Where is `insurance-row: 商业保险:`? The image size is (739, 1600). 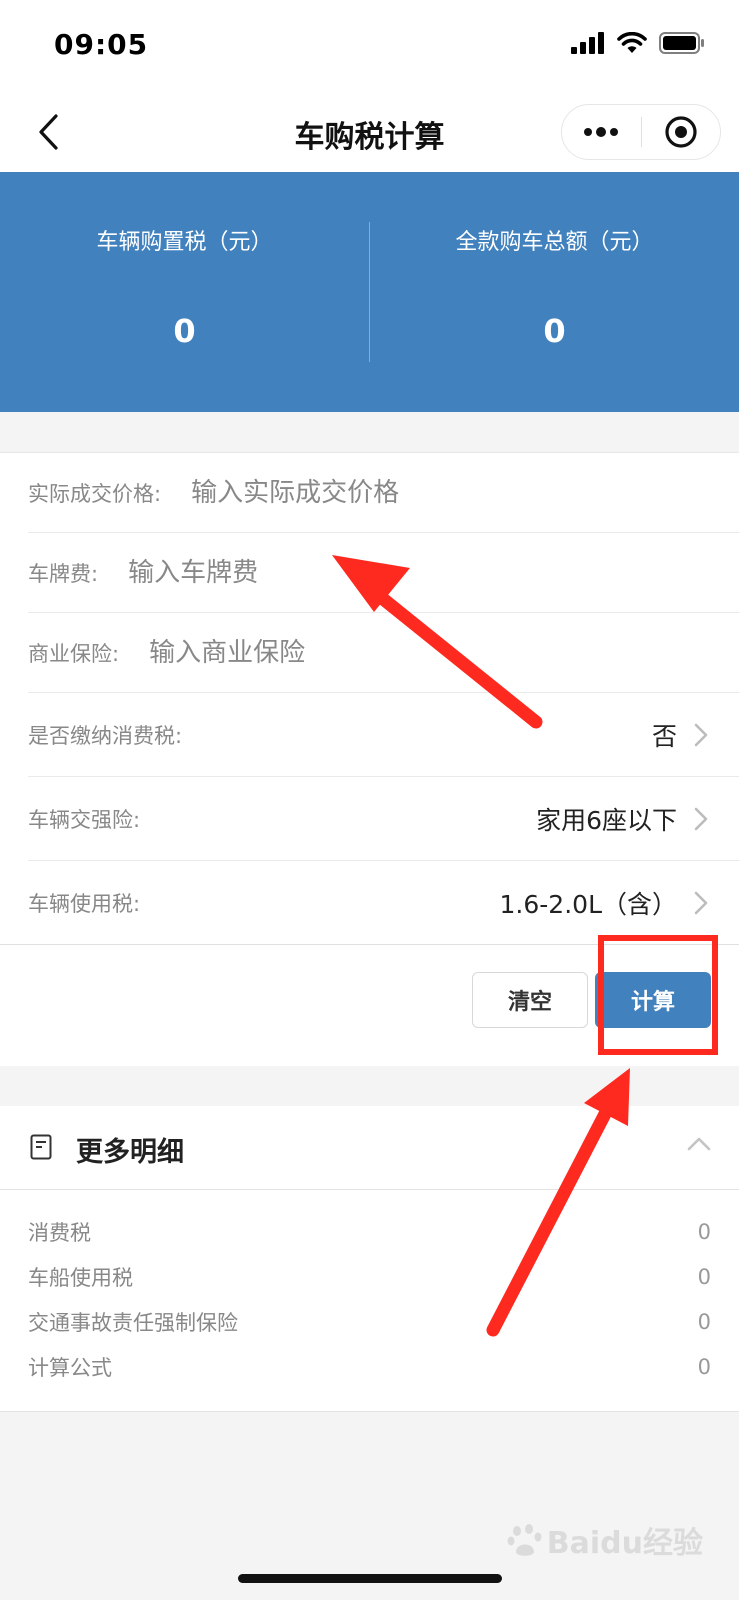 insurance-row: 商业保险: is located at coordinates (383, 653).